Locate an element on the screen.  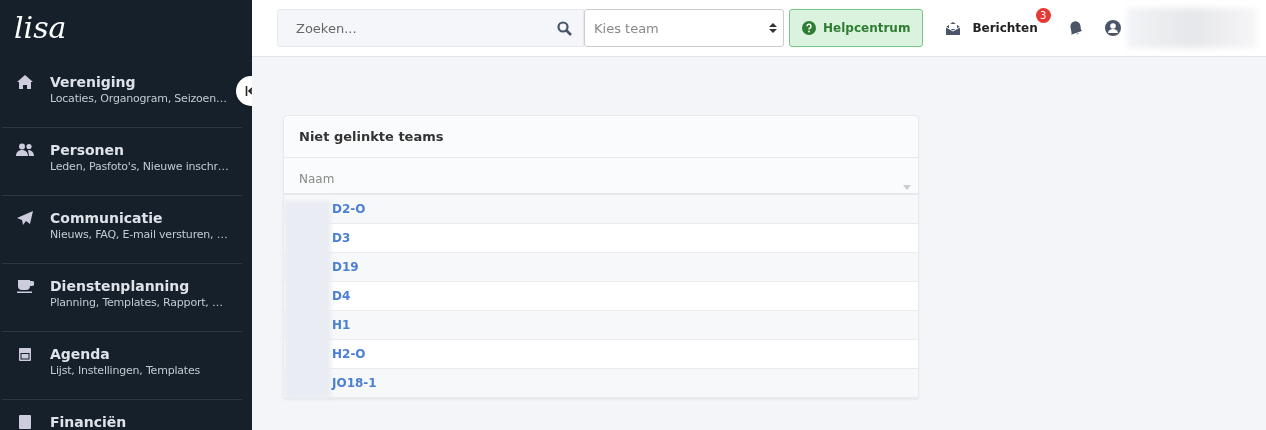
sidebar-item: Agenda Lijst, Instellingen, Templates is located at coordinates (122, 366).